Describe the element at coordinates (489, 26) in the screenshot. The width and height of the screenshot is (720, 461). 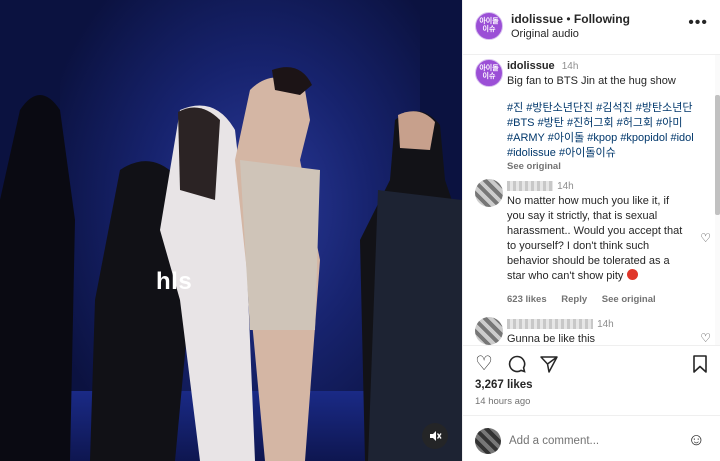
I see `author-avatar: 아이돌 이슈` at that location.